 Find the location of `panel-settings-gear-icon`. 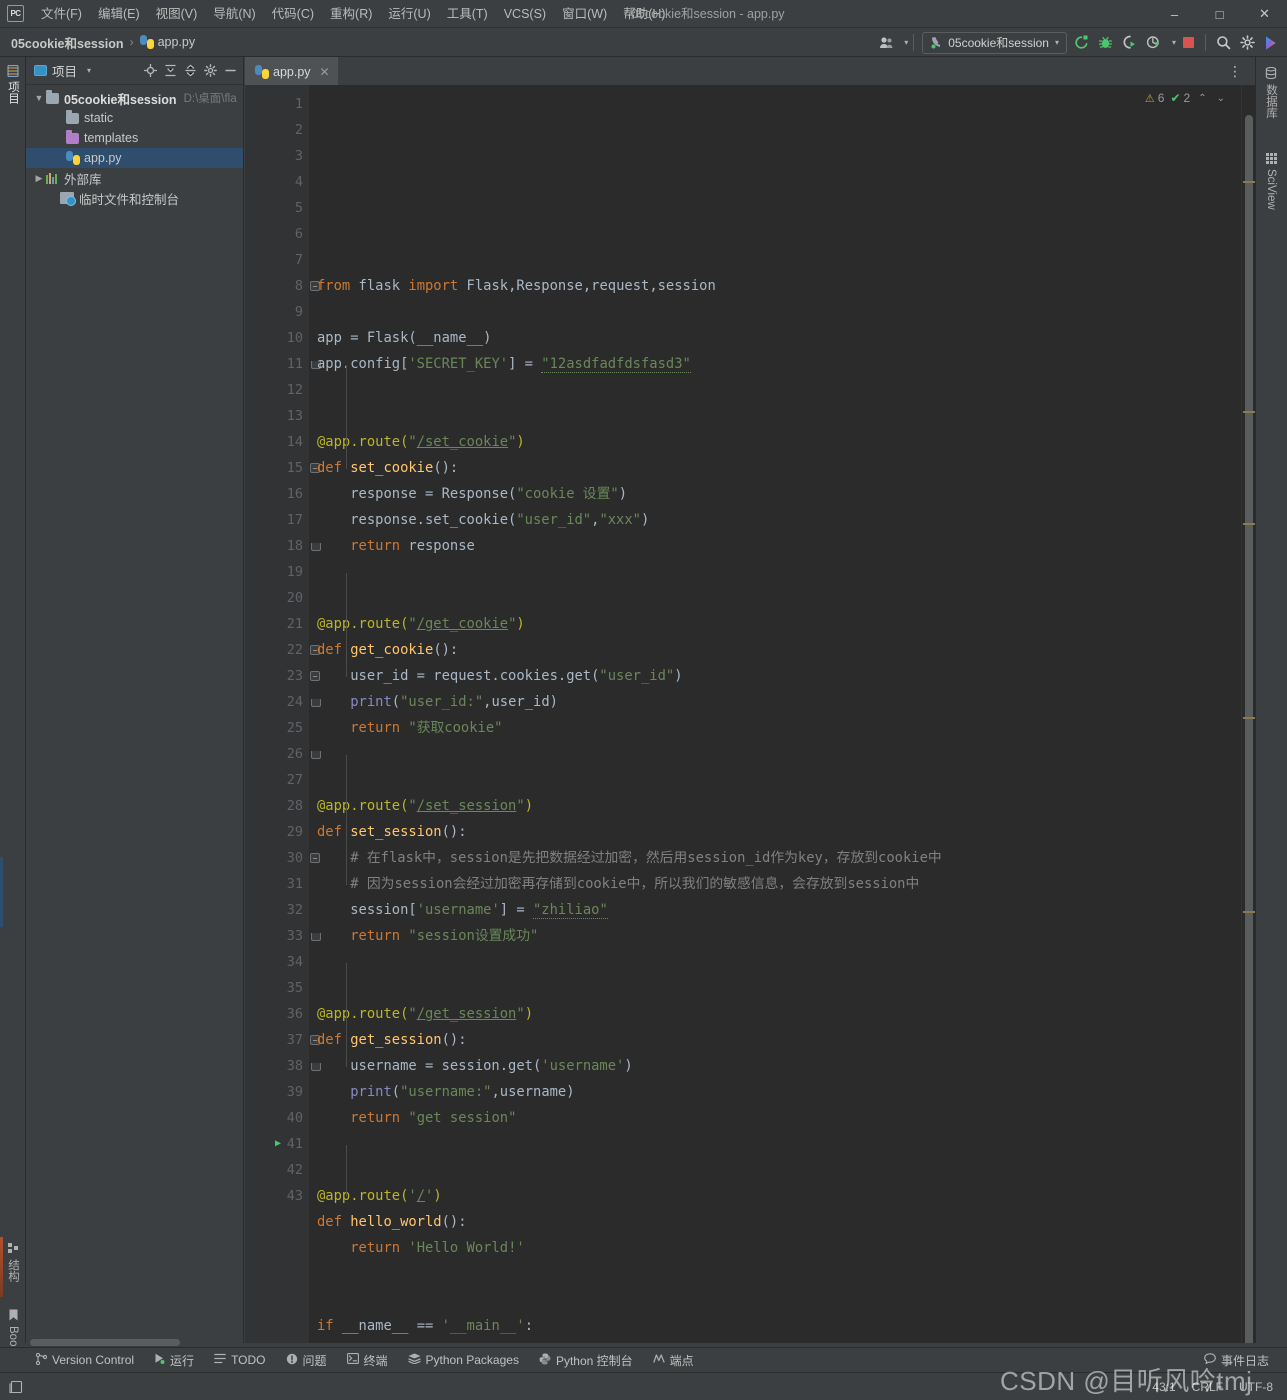

panel-settings-gear-icon is located at coordinates (210, 71).